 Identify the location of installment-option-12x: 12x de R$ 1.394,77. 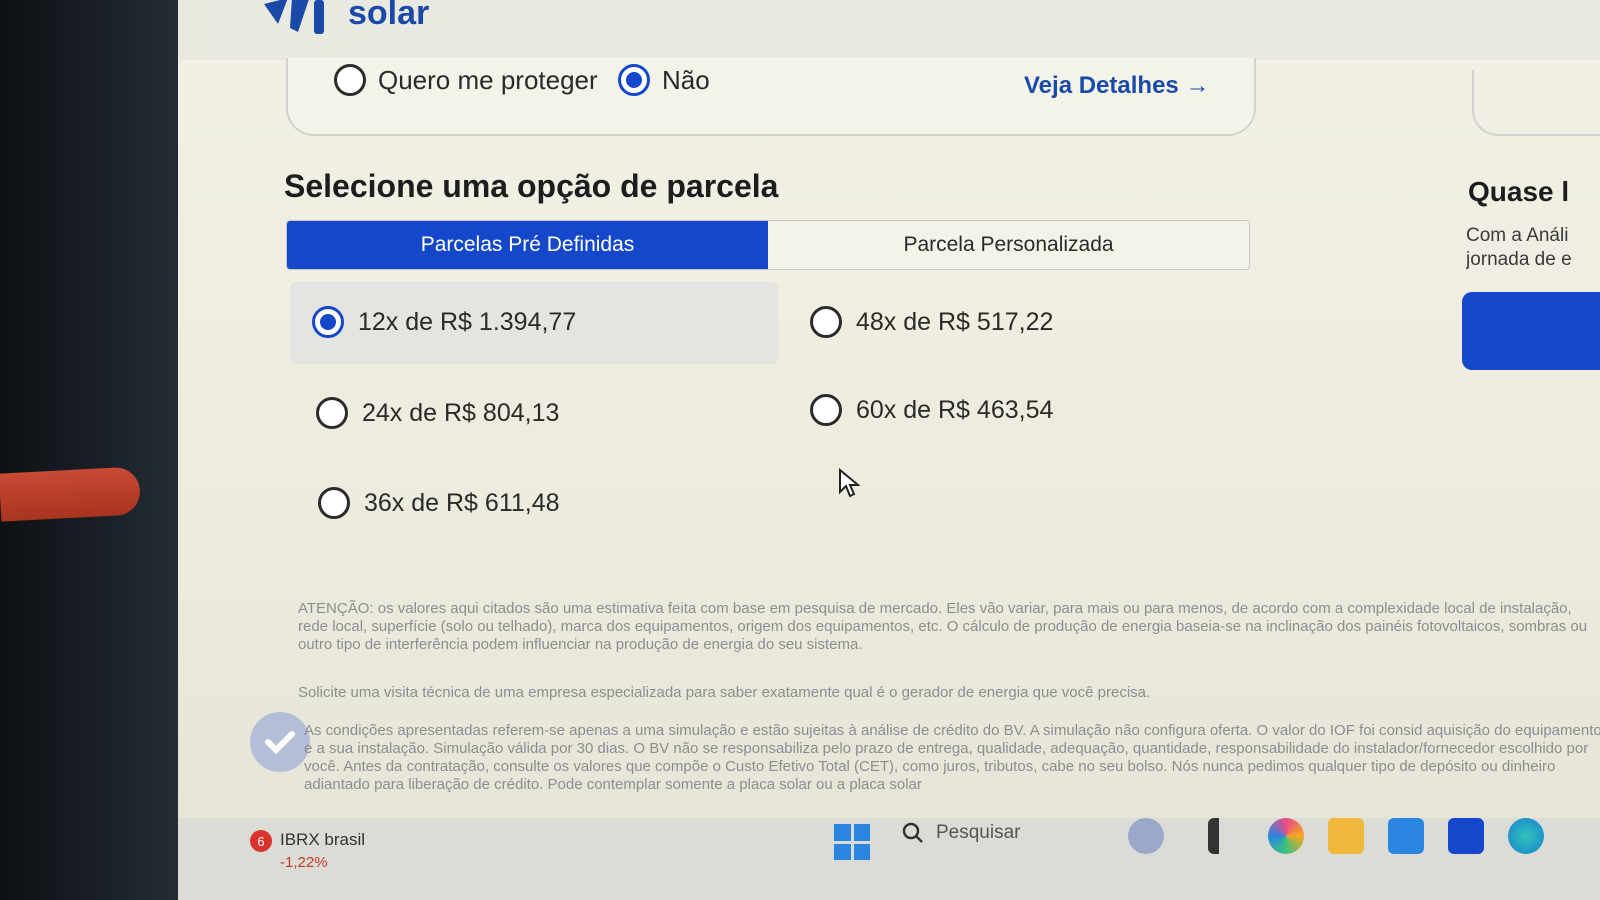
(444, 322).